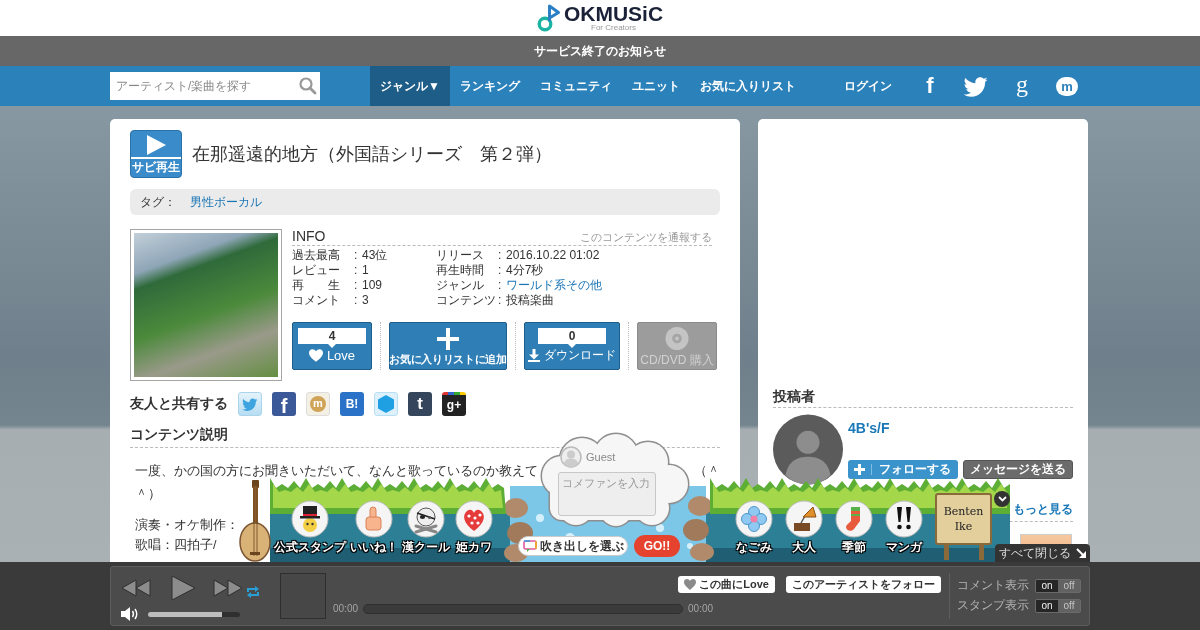 This screenshot has width=1200, height=630. Describe the element at coordinates (747, 86) in the screenshot. I see `nav-tab: お気に入りリスト` at that location.